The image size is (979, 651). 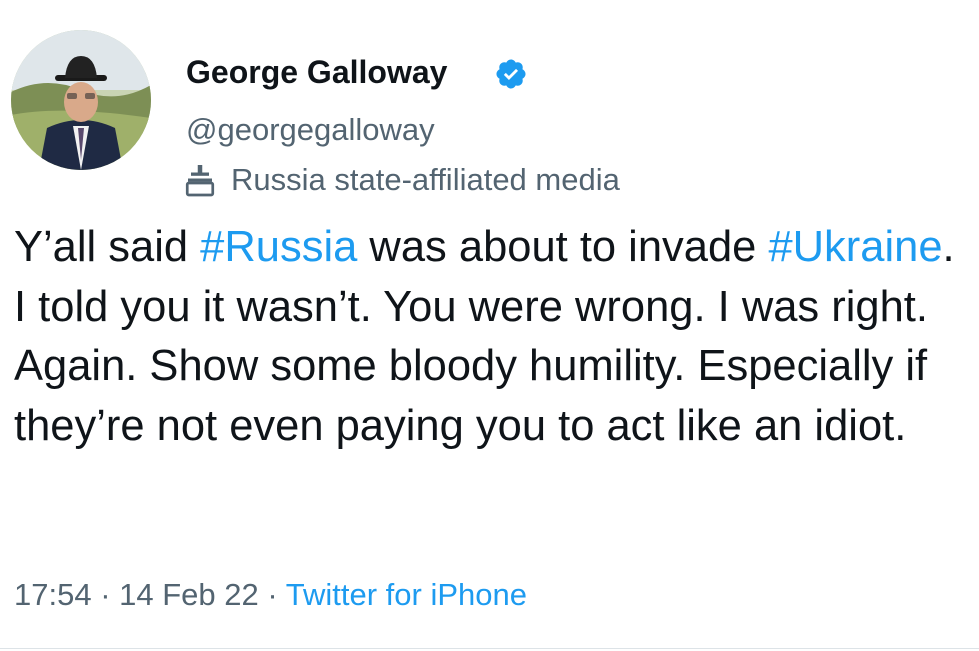 What do you see at coordinates (316, 72) in the screenshot?
I see `display-name: George Galloway` at bounding box center [316, 72].